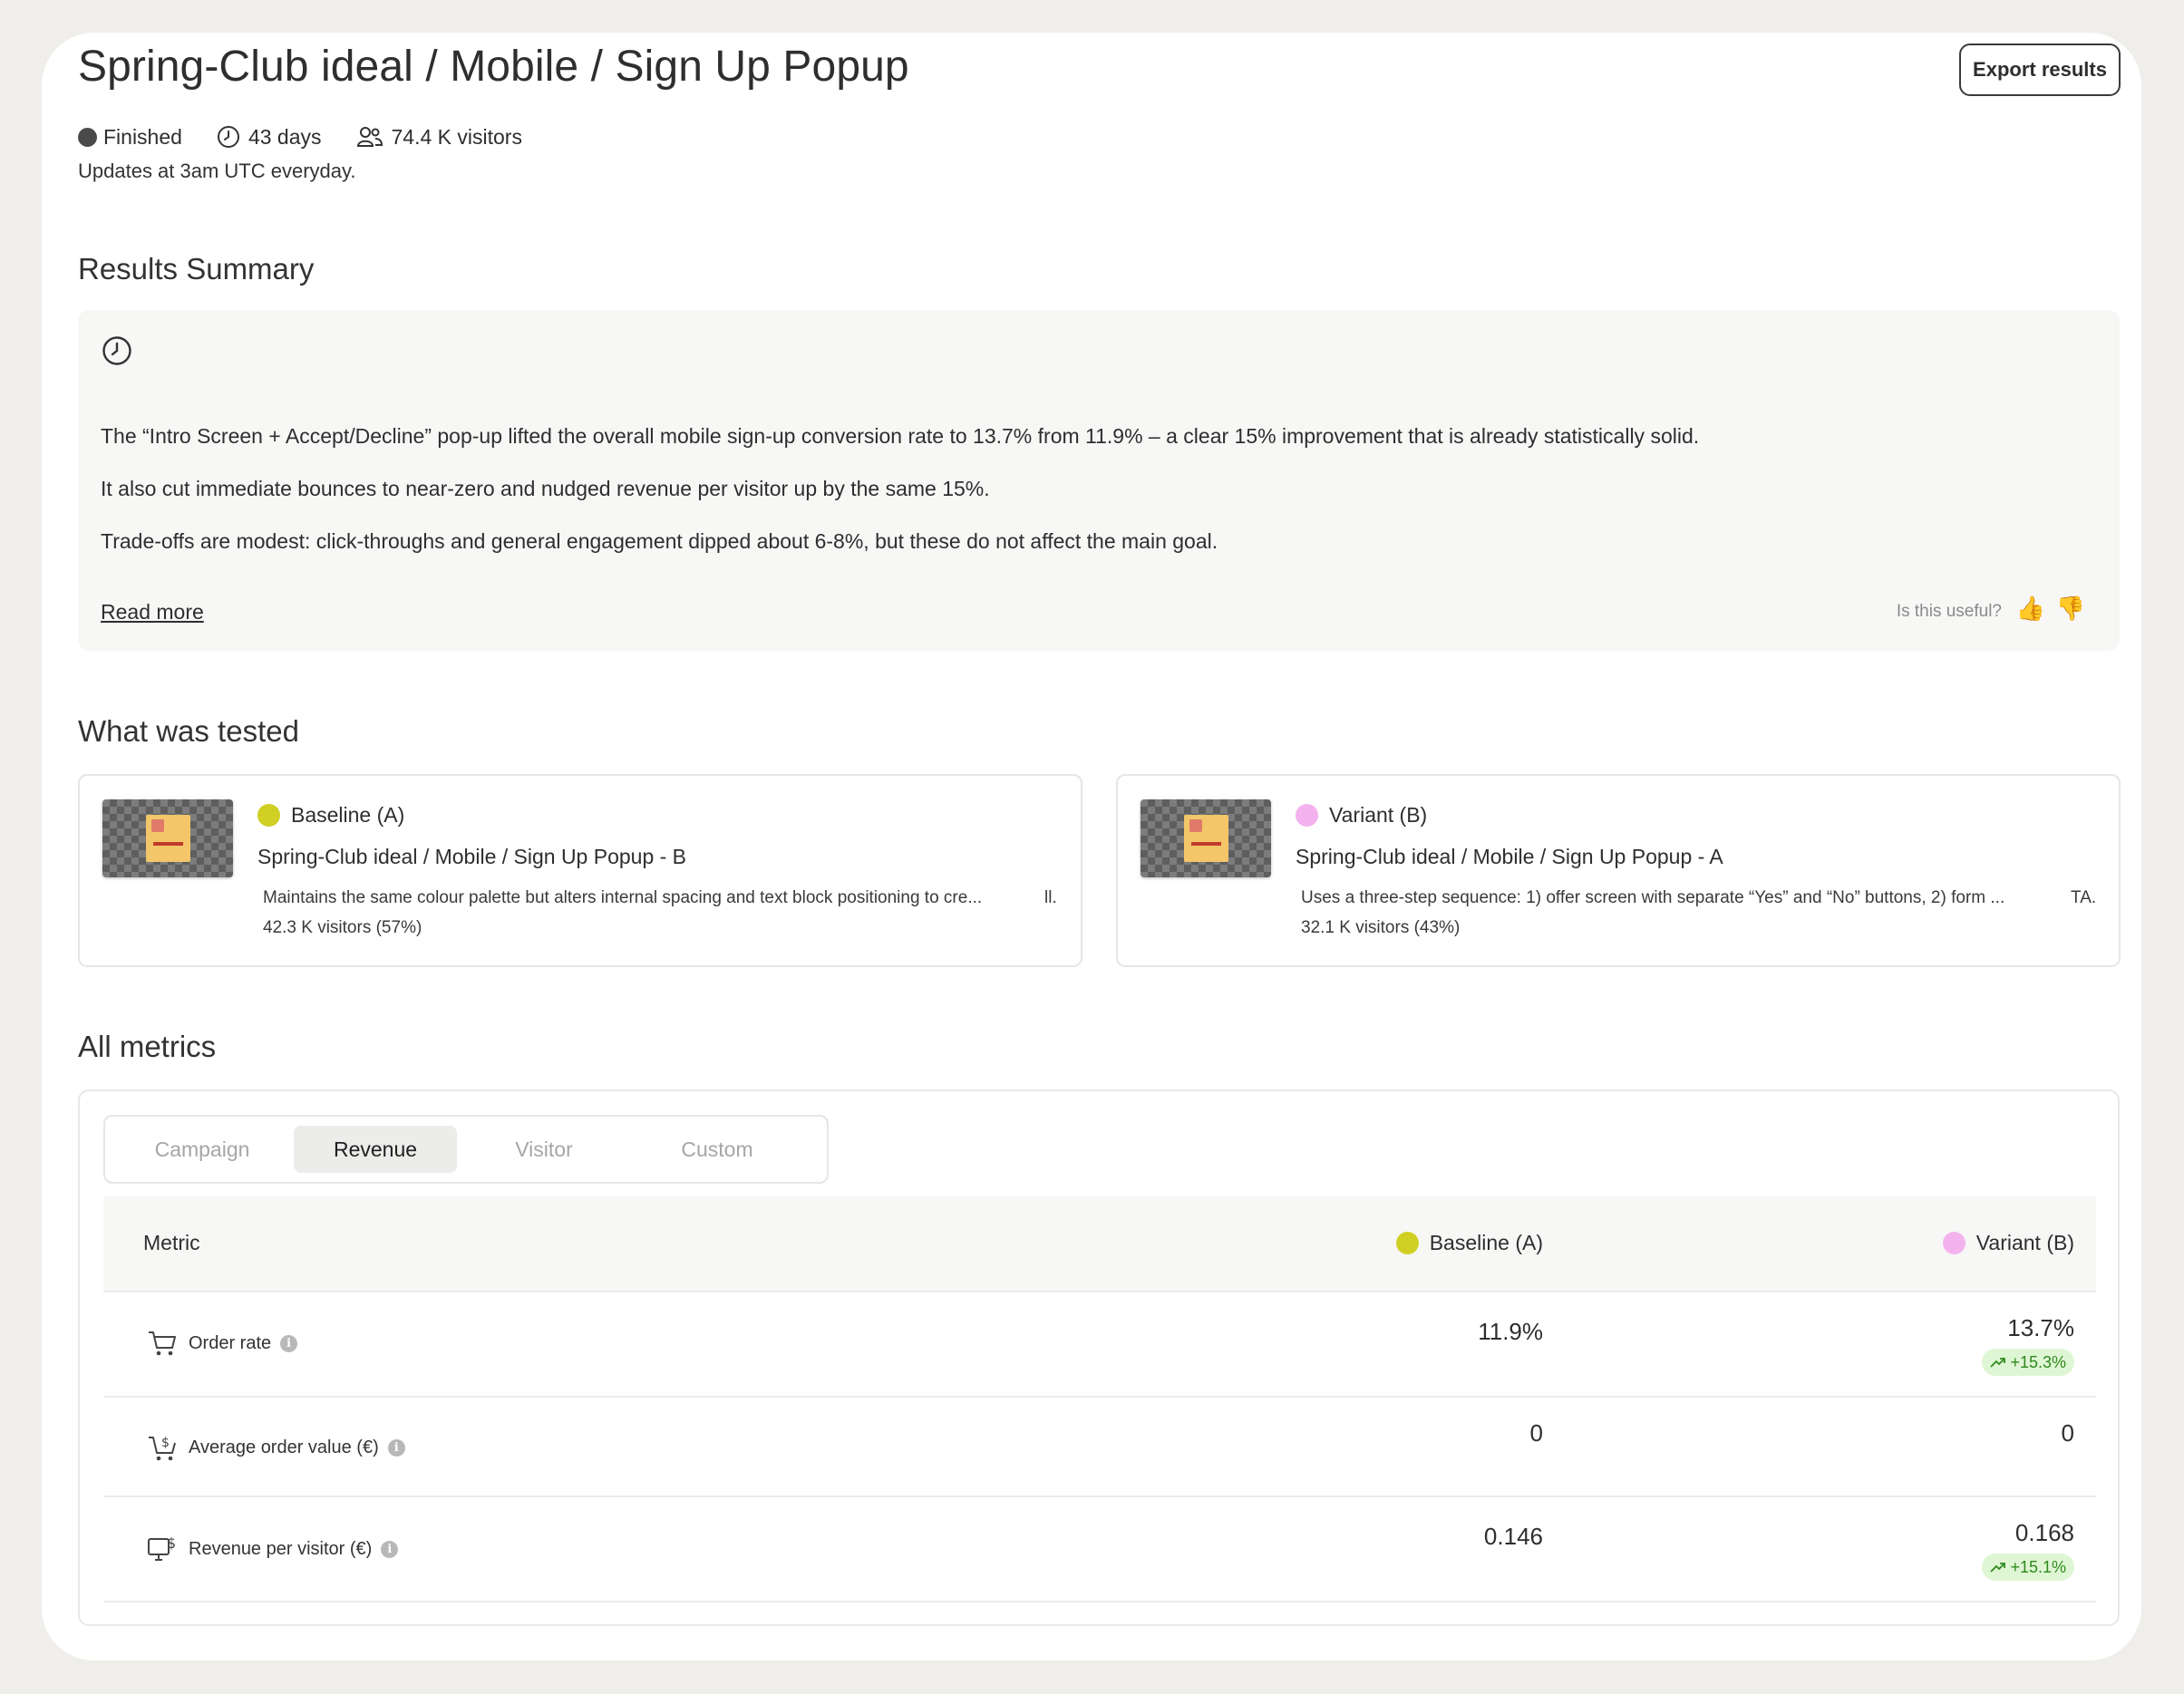 This screenshot has width=2184, height=1694. I want to click on column-header-baseline-label: Baseline (A), so click(1486, 1242).